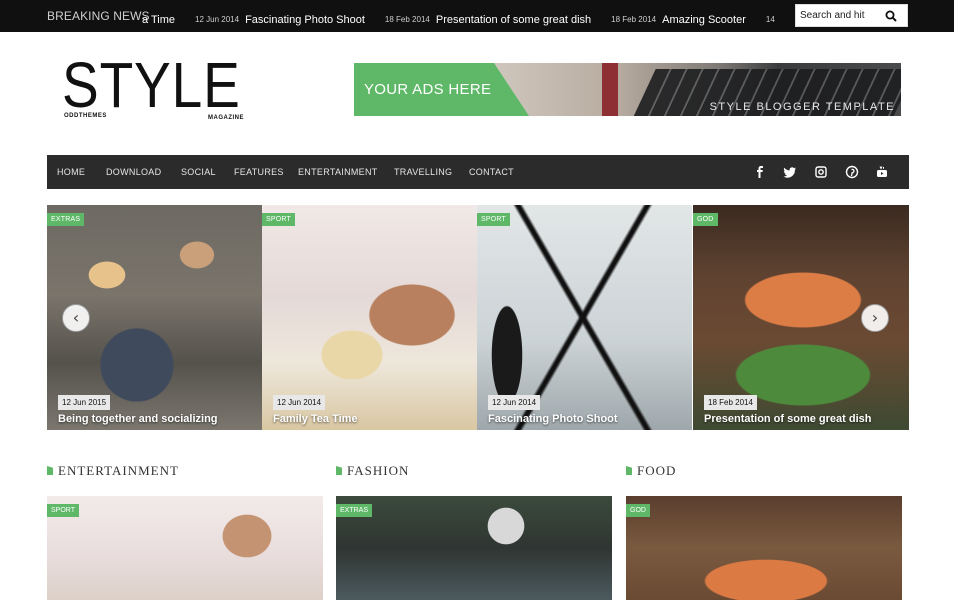  What do you see at coordinates (369, 317) in the screenshot?
I see `slider-item: SPORT 12 Jun 2014 Family Tea Time` at bounding box center [369, 317].